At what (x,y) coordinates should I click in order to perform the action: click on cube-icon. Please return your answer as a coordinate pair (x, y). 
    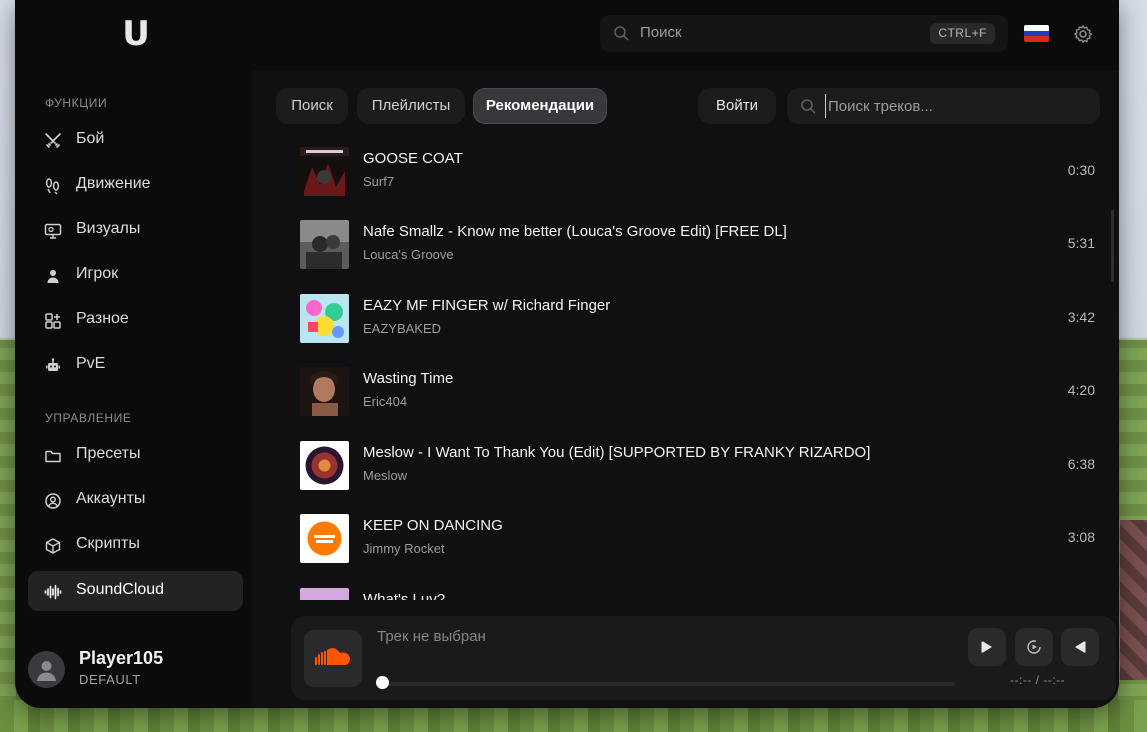
    Looking at the image, I should click on (53, 546).